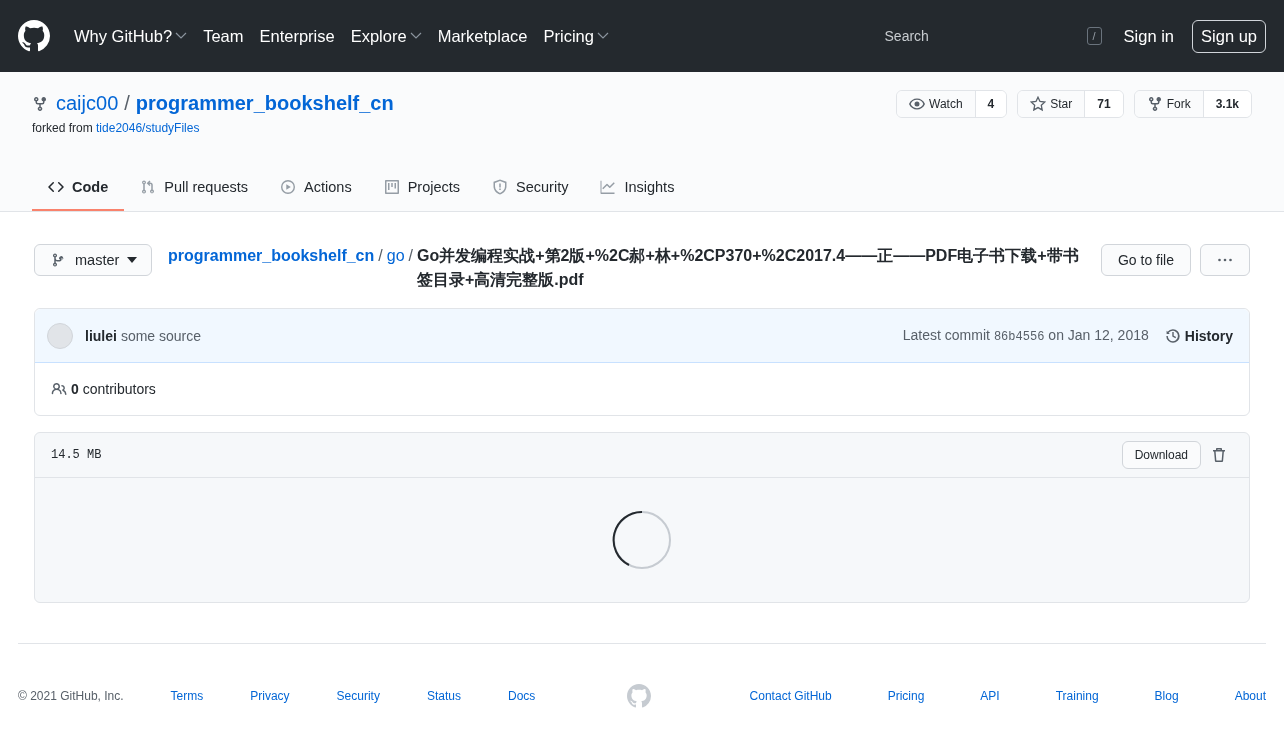  What do you see at coordinates (1149, 36) in the screenshot?
I see `sign-in-link: Sign in` at bounding box center [1149, 36].